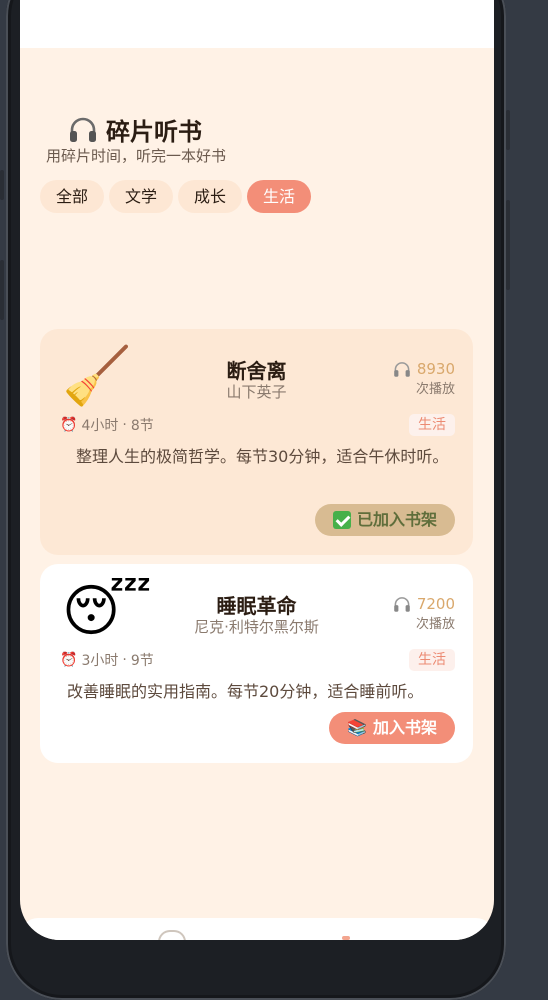  What do you see at coordinates (136, 156) in the screenshot?
I see `page-subtitle: 用碎片时间，听完一本好书` at bounding box center [136, 156].